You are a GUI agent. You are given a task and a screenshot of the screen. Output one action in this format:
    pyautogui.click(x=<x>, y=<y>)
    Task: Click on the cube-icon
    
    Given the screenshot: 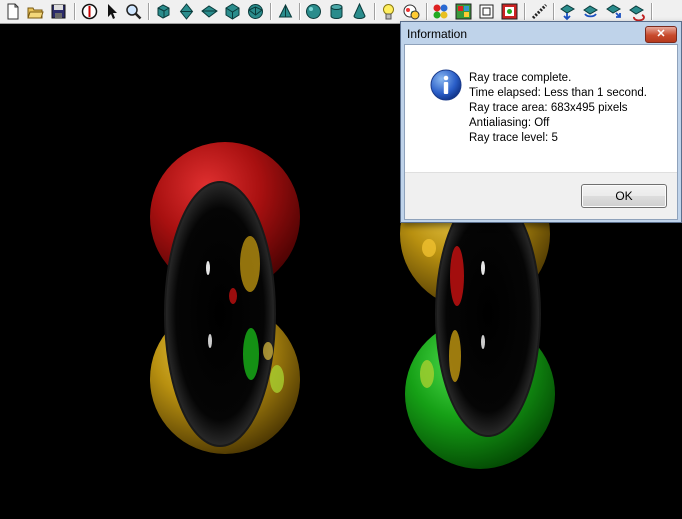 What is the action you would take?
    pyautogui.click(x=163, y=11)
    